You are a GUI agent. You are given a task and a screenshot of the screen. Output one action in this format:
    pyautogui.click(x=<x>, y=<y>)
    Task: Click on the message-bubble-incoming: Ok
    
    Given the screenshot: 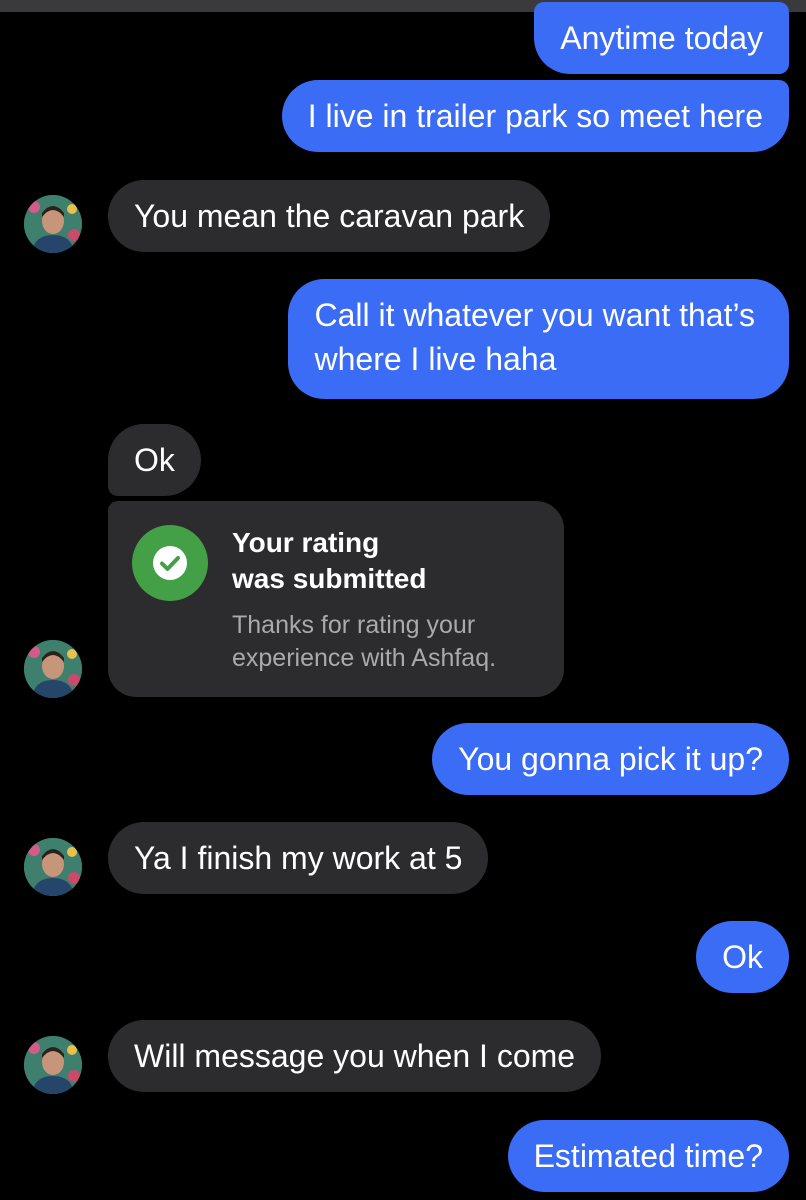 What is the action you would take?
    pyautogui.click(x=154, y=460)
    